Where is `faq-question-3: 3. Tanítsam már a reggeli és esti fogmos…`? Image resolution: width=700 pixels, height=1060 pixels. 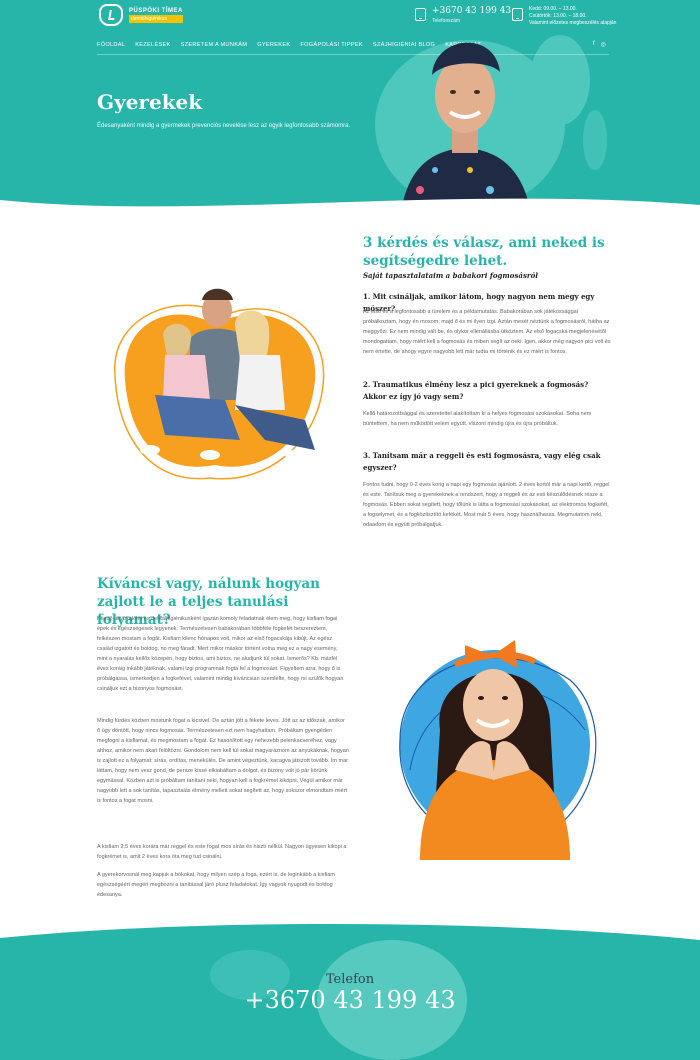 faq-question-3: 3. Tanítsam már a reggeli és esti fogmos… is located at coordinates (482, 461).